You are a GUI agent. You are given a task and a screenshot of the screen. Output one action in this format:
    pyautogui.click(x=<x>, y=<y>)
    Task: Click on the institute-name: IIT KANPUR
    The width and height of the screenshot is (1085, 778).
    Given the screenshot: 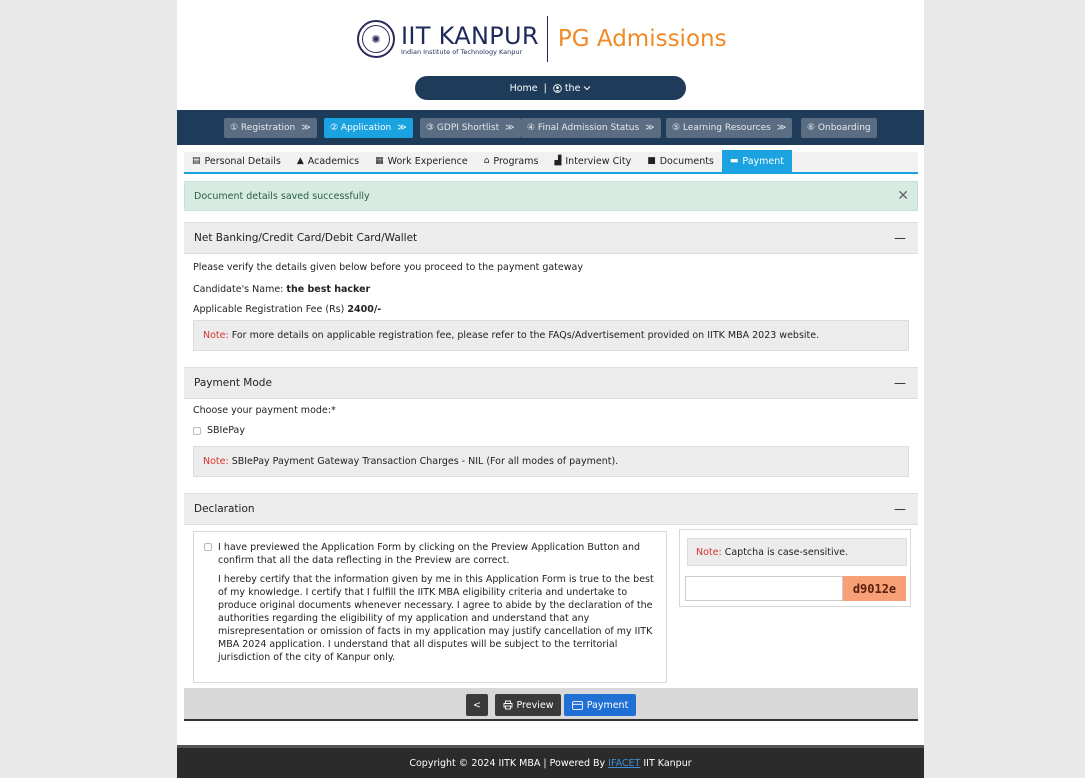 What is the action you would take?
    pyautogui.click(x=470, y=35)
    